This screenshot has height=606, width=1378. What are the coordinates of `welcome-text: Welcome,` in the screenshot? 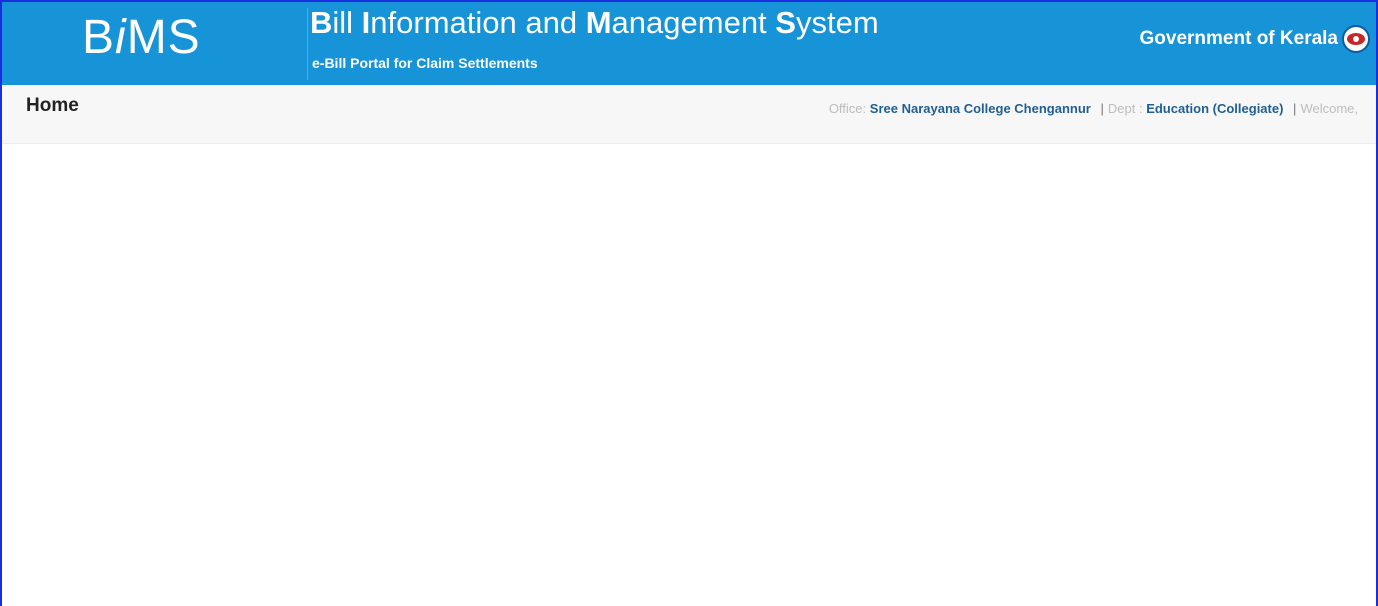 It's located at (1329, 108).